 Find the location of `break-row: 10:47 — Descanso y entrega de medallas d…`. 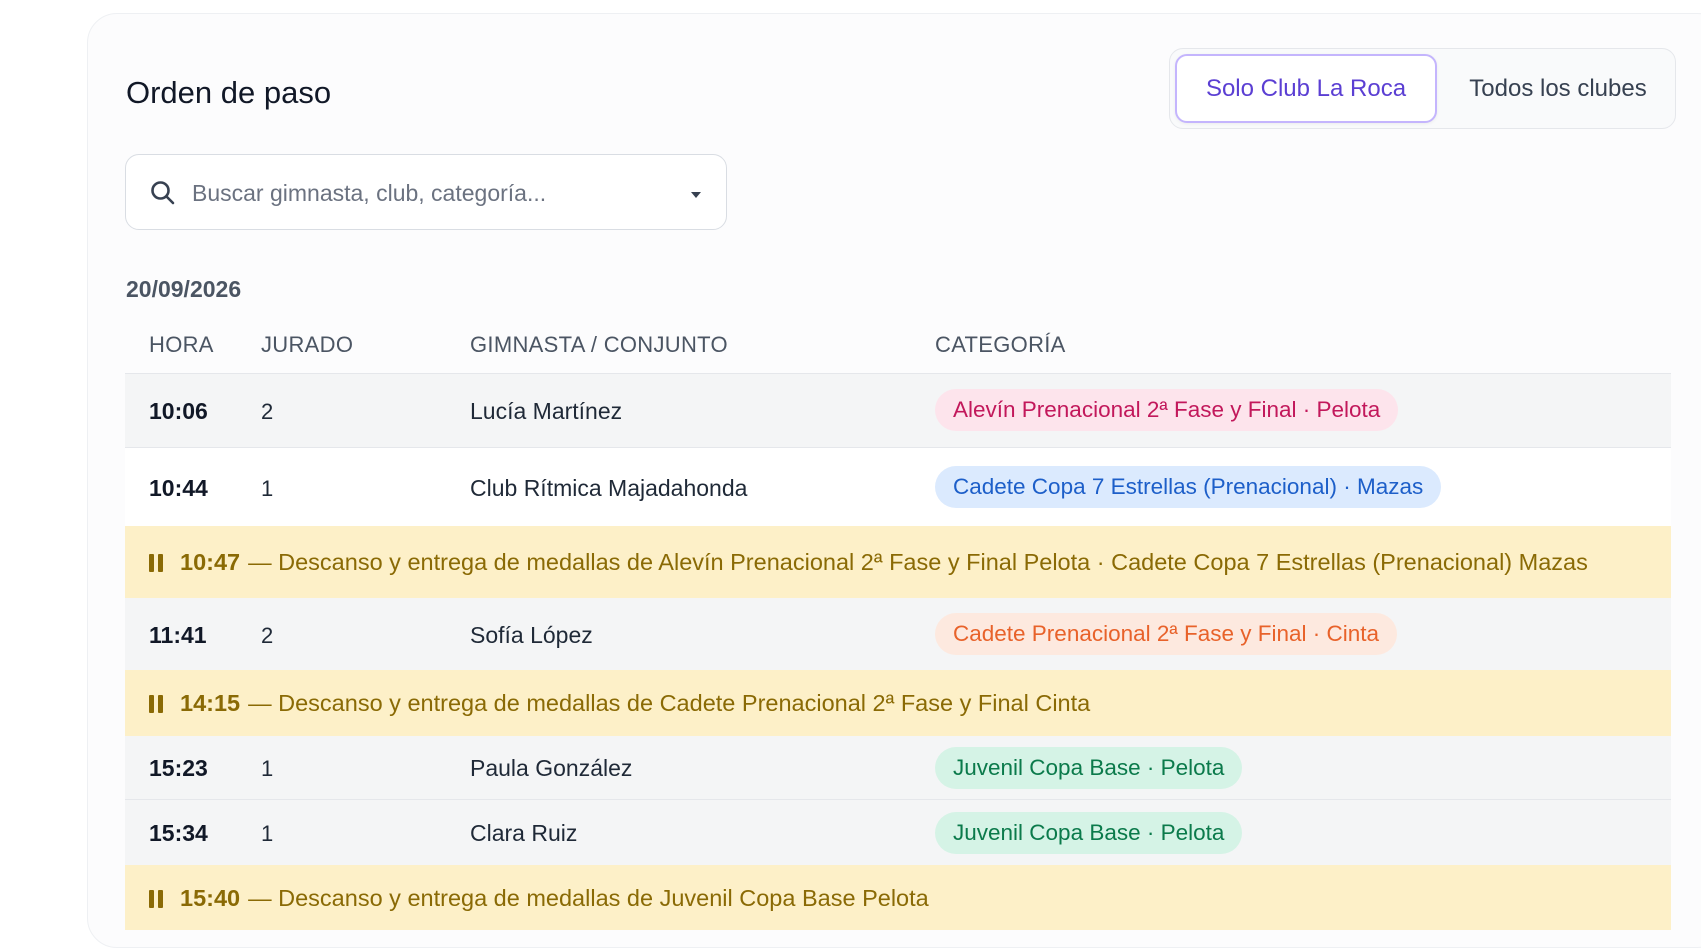

break-row: 10:47 — Descanso y entrega de medallas d… is located at coordinates (898, 562).